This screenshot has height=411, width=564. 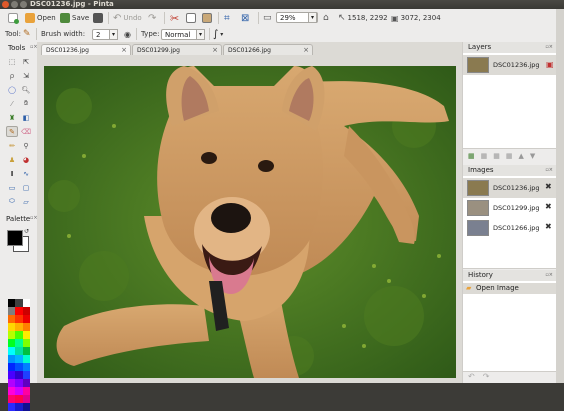 What do you see at coordinates (174, 18) in the screenshot?
I see `cut-button: ✂` at bounding box center [174, 18].